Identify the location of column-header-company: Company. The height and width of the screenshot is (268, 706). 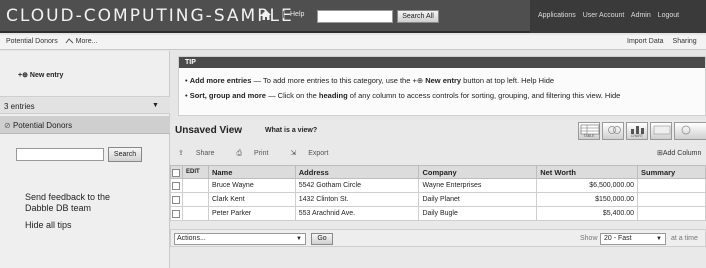
(478, 172).